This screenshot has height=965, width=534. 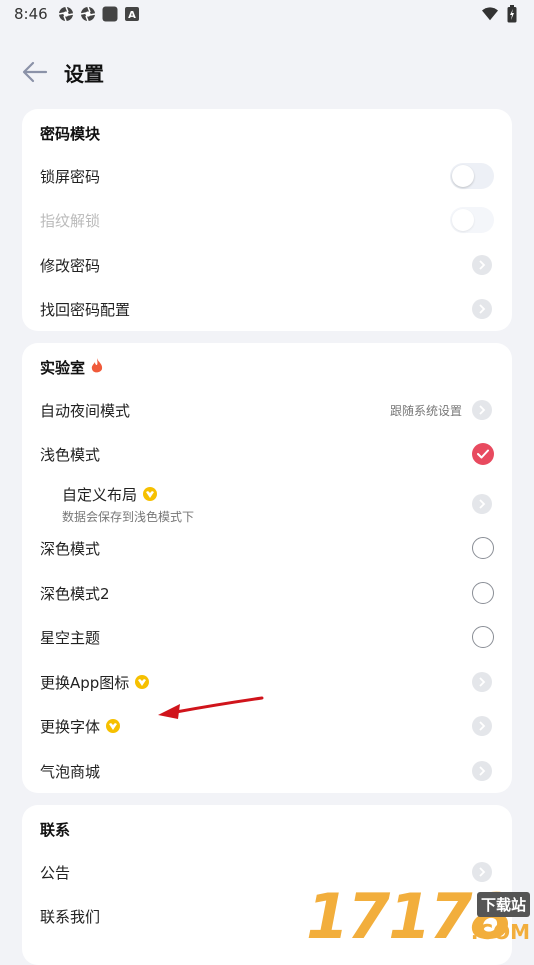 I want to click on status-app-icons: A, so click(x=99, y=14).